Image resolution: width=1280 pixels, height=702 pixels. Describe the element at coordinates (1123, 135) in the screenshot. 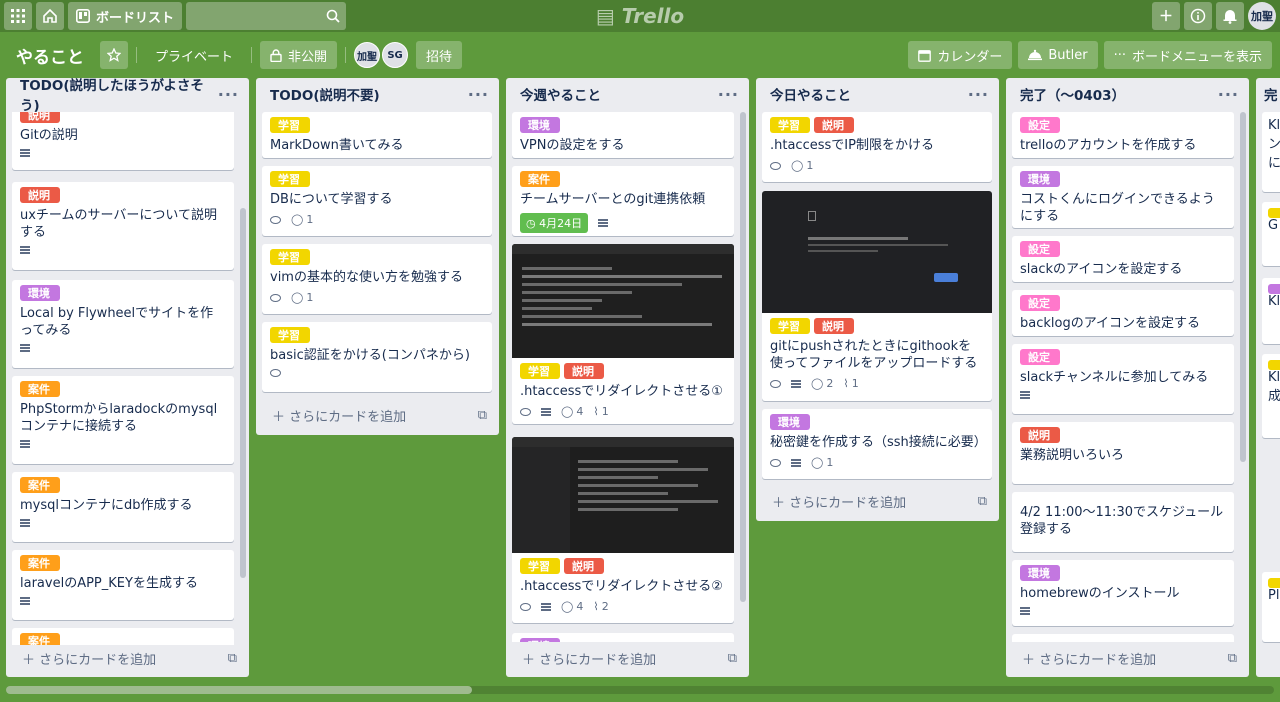

I see `card: 設定 trelloのアカウントを作成する` at that location.